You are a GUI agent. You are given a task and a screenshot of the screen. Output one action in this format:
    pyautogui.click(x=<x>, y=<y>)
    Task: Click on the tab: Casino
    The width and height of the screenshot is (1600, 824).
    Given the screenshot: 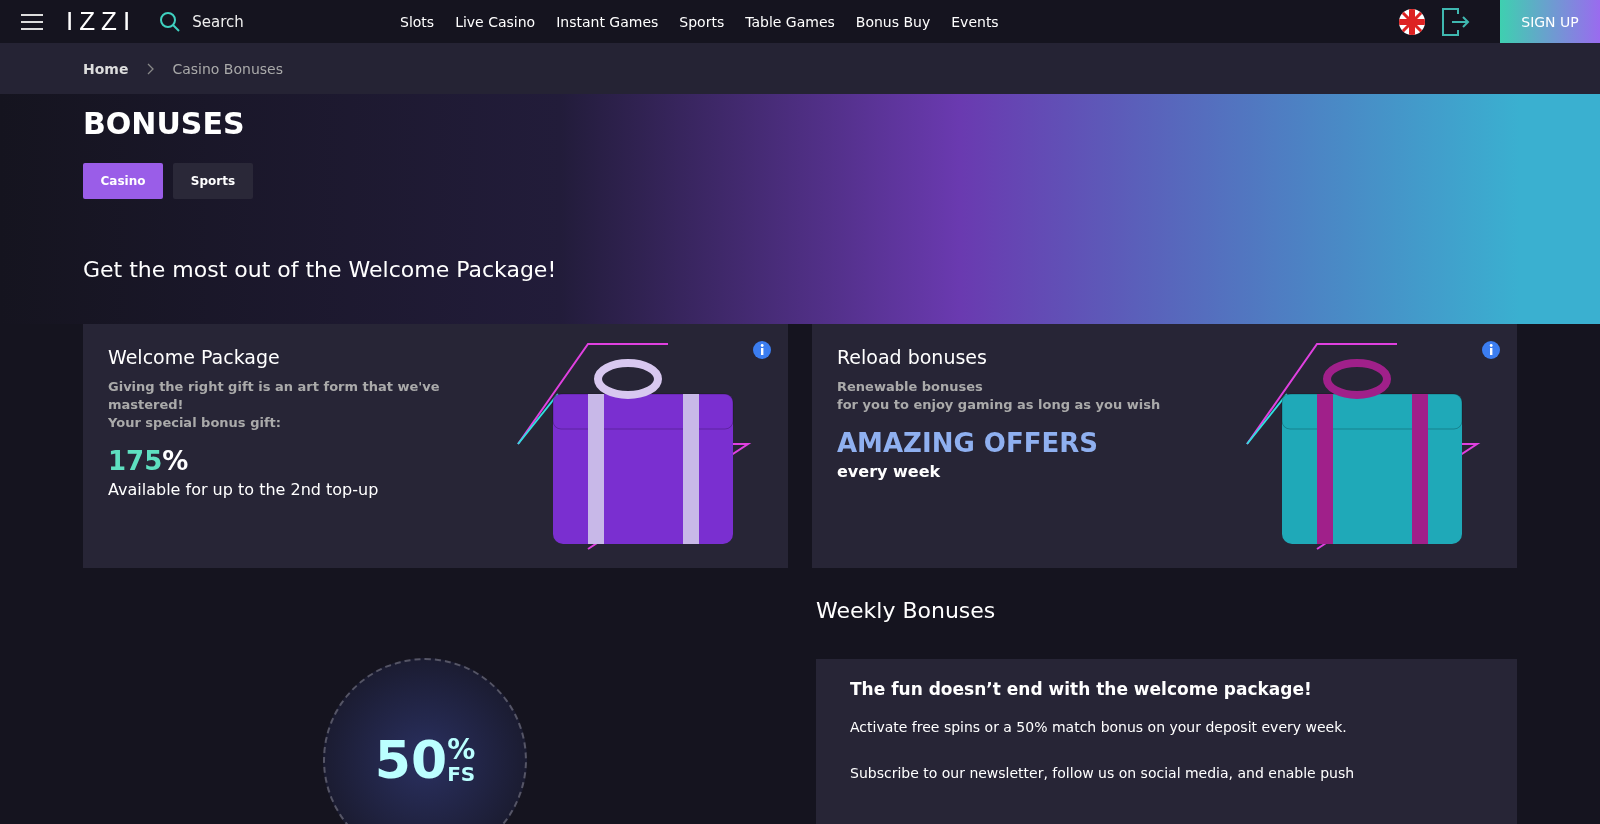 What is the action you would take?
    pyautogui.click(x=123, y=181)
    